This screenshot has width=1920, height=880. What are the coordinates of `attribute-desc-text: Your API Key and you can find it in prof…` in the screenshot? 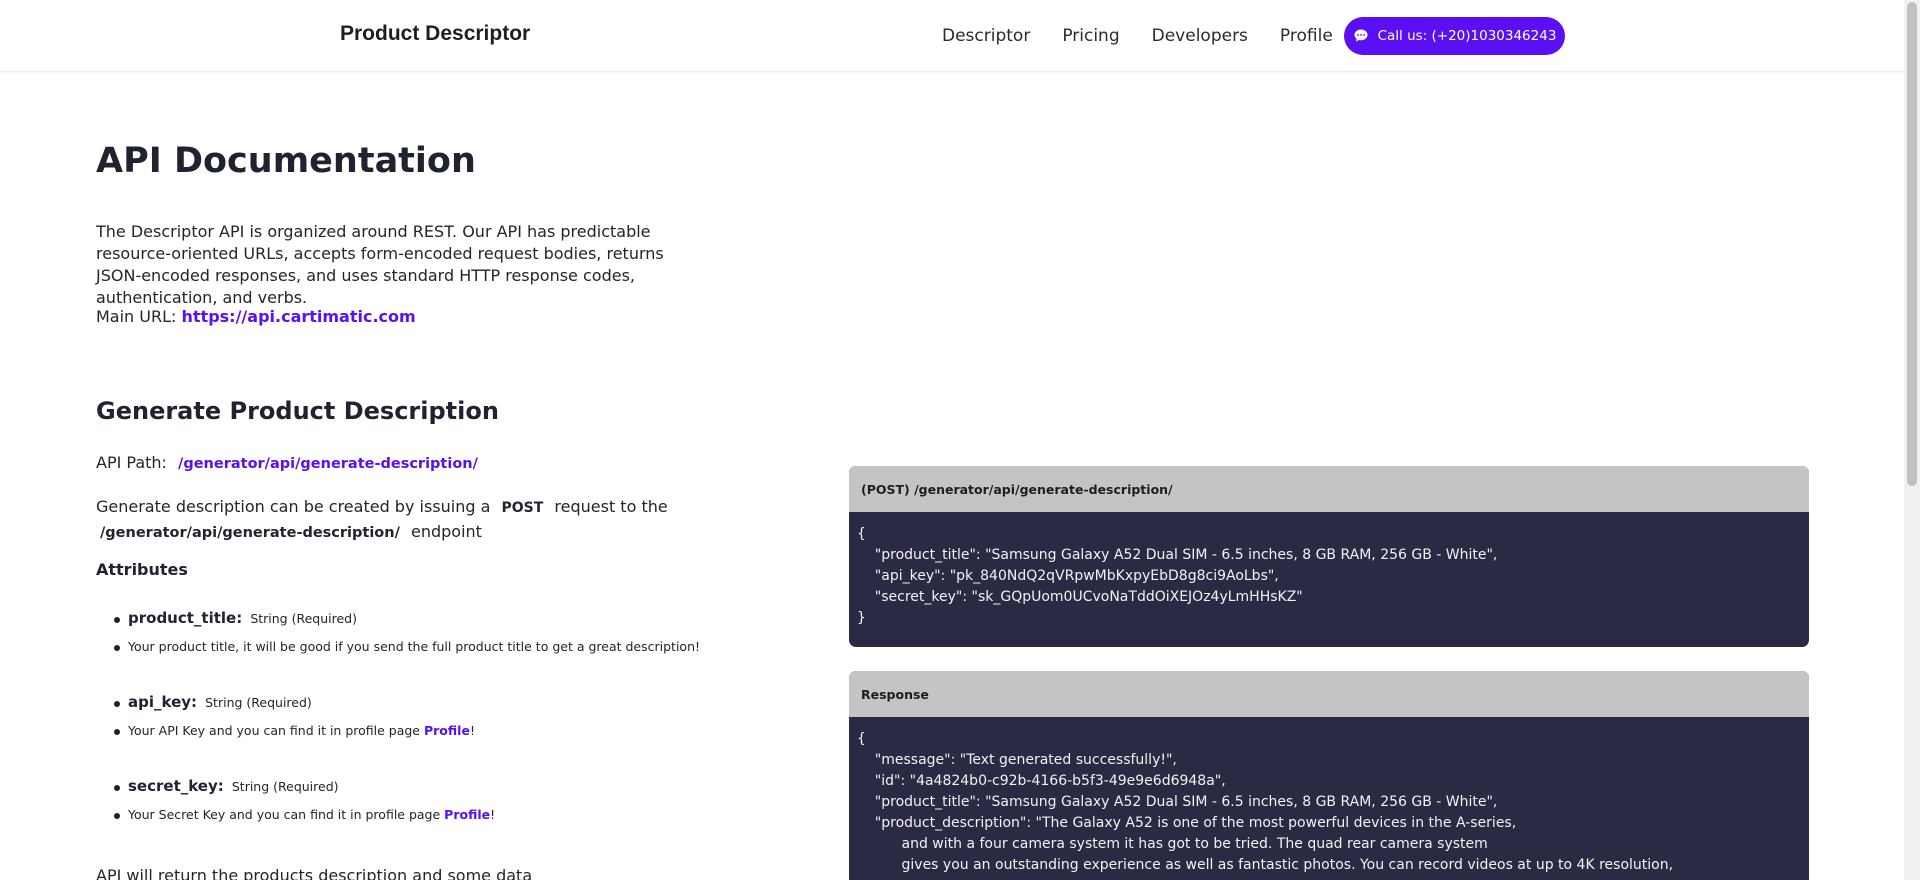 It's located at (274, 730).